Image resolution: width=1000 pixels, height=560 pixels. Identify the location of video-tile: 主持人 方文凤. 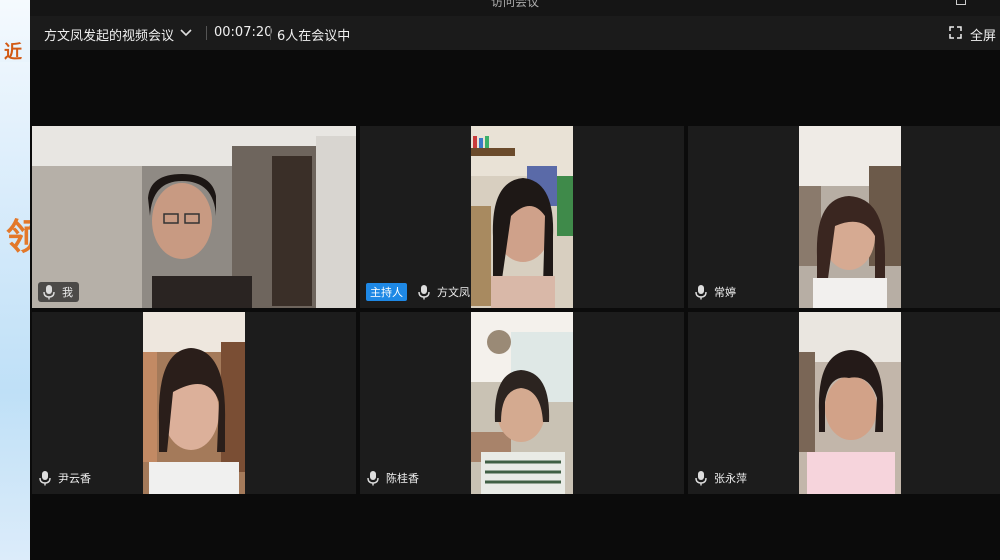
(522, 217).